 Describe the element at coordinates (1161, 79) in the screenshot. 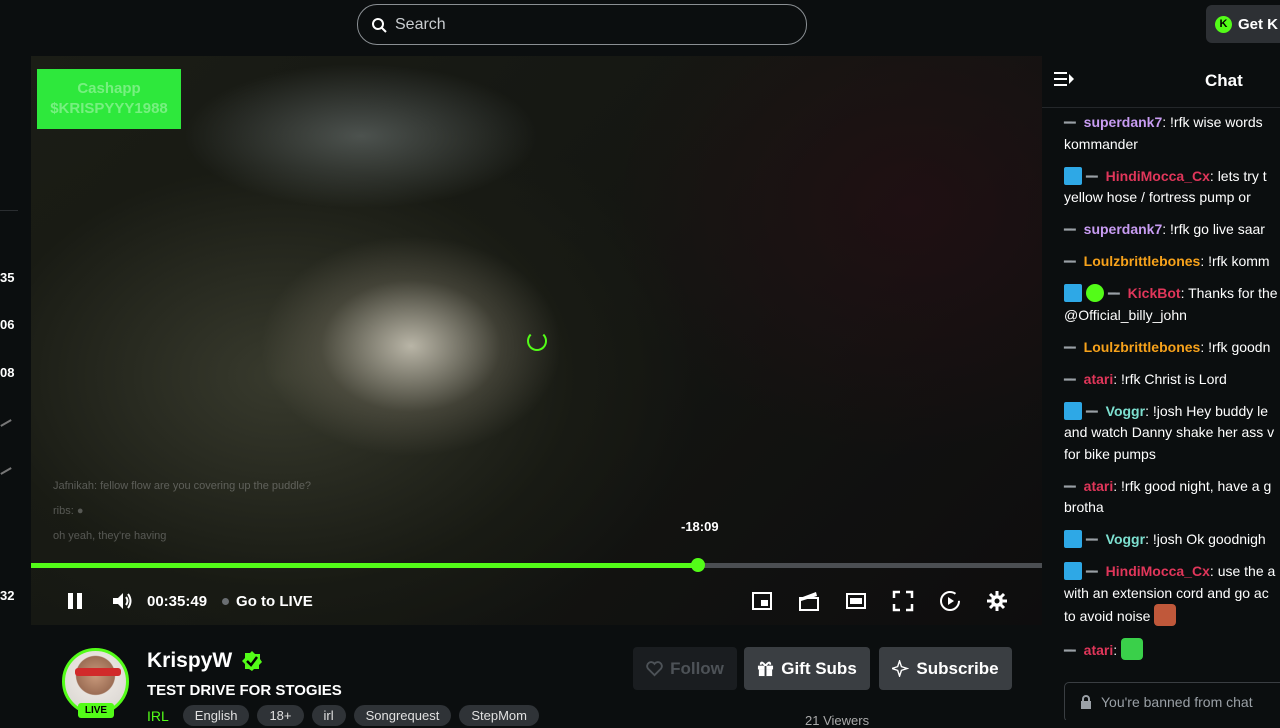

I see `chat-header: Chat` at that location.